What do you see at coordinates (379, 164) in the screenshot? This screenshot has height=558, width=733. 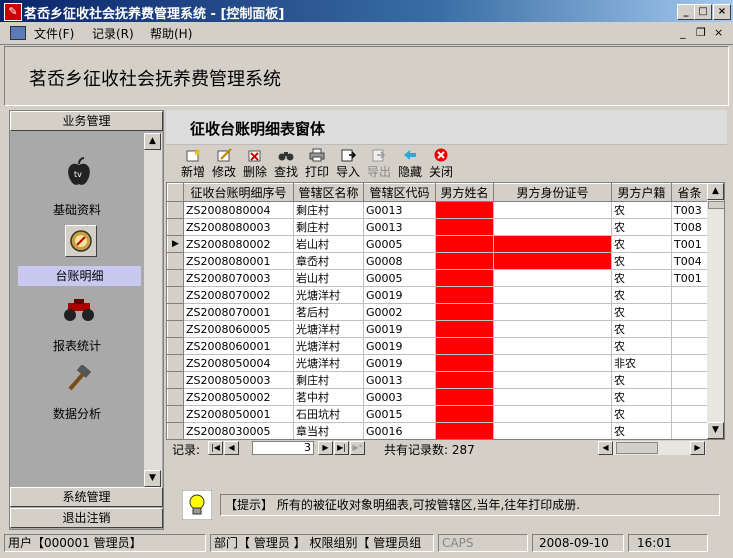 I see `toolbar-export-button: 导出` at bounding box center [379, 164].